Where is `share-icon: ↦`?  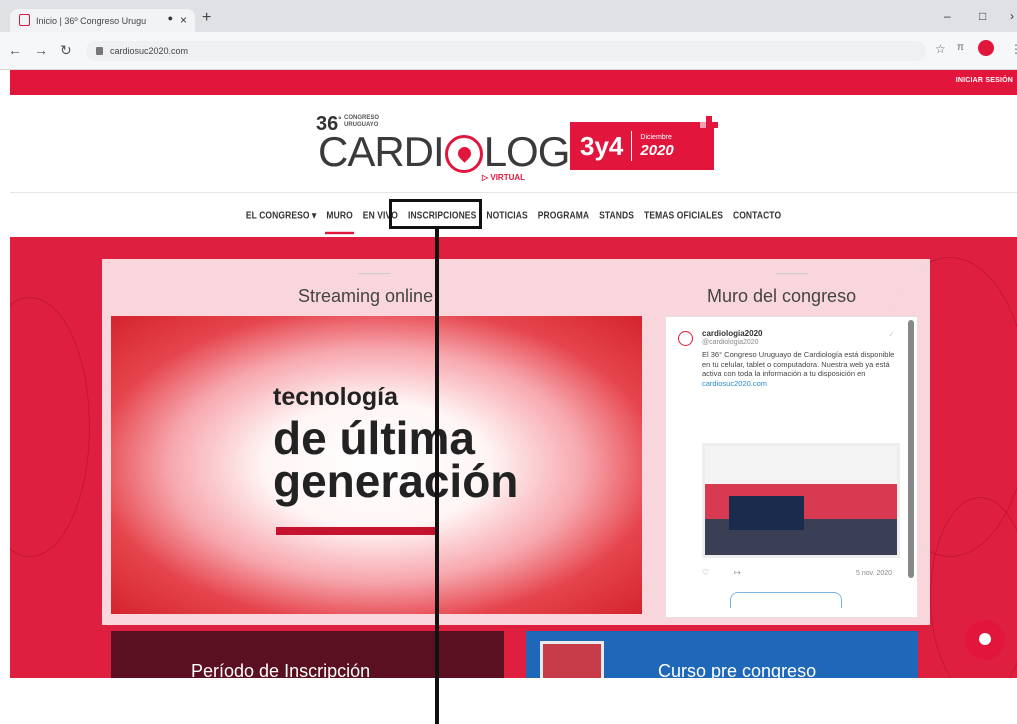
share-icon: ↦ is located at coordinates (737, 572).